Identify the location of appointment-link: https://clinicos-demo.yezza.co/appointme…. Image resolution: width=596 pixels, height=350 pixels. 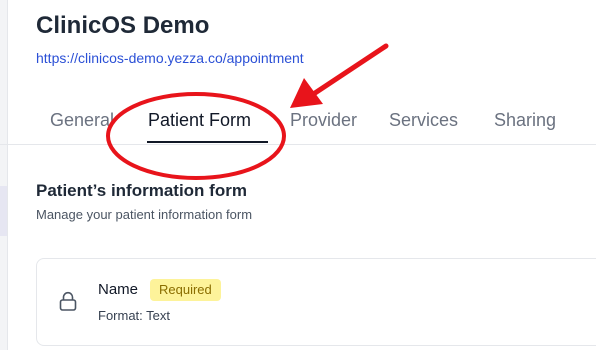
(170, 58).